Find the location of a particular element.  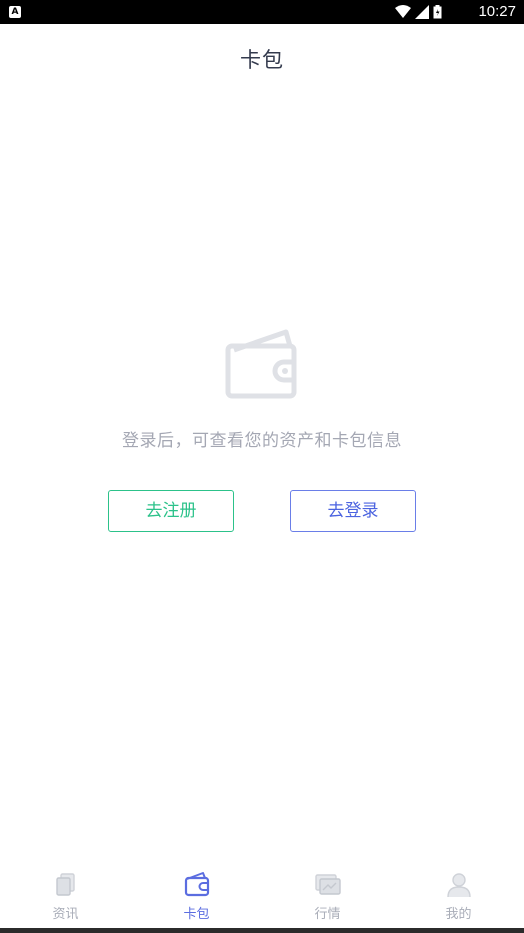

tab-profile: 我的 is located at coordinates (458, 895).